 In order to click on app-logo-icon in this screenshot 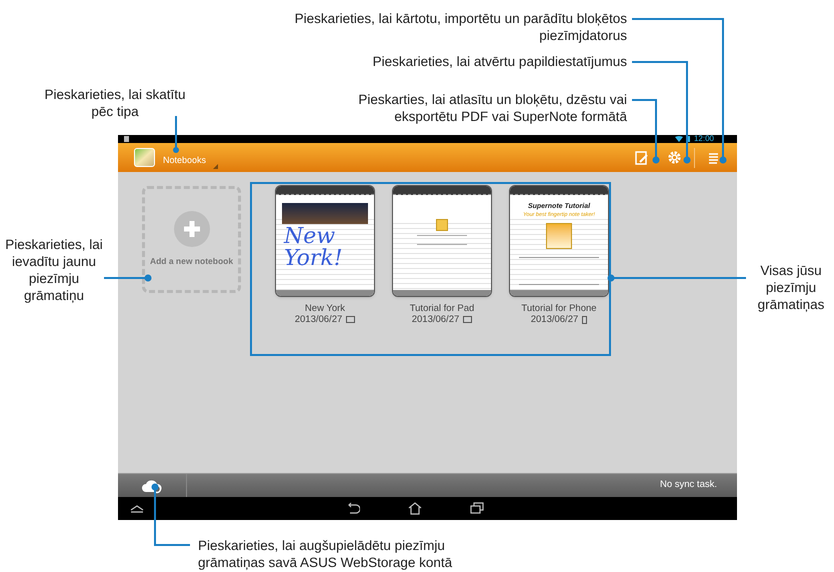, I will do `click(144, 157)`.